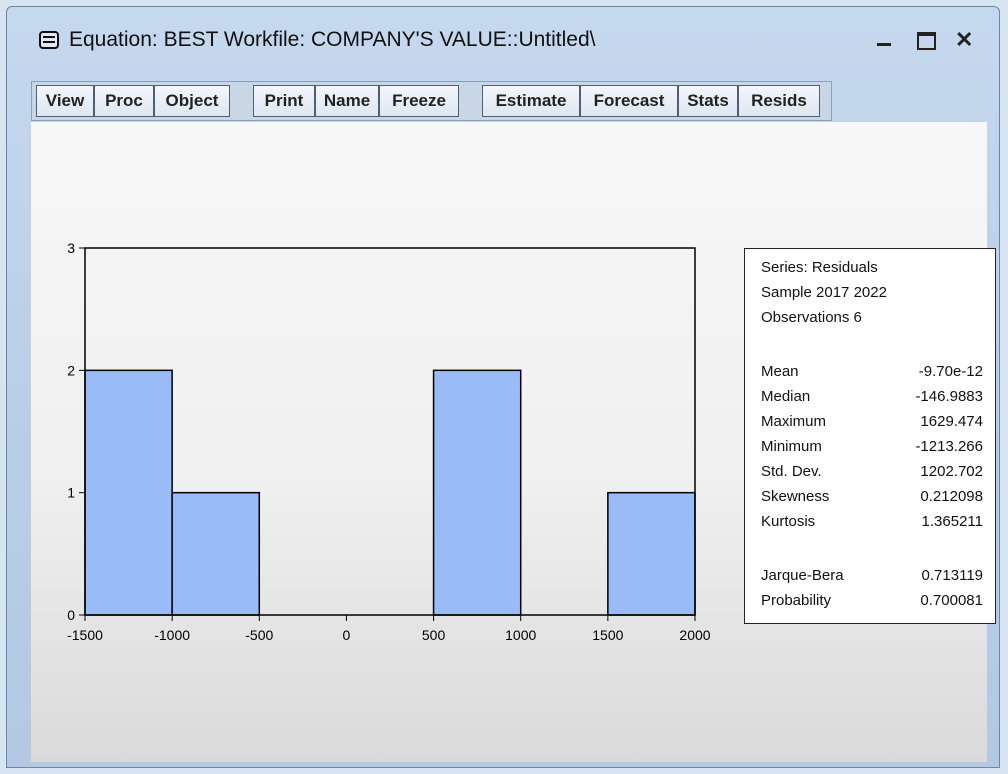 The image size is (1008, 774). What do you see at coordinates (629, 101) in the screenshot?
I see `forecast-button: Forecast` at bounding box center [629, 101].